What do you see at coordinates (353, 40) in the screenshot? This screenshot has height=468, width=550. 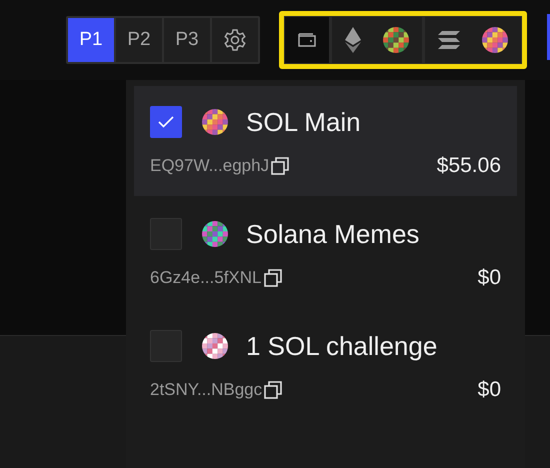 I see `ethereum-icon` at bounding box center [353, 40].